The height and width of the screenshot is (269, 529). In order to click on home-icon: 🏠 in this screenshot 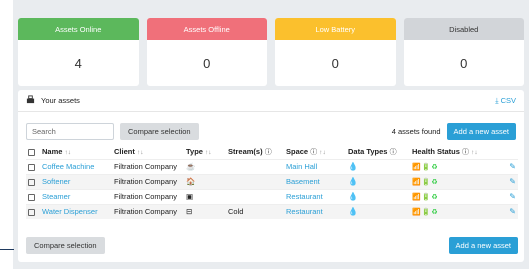, I will do `click(205, 181)`.